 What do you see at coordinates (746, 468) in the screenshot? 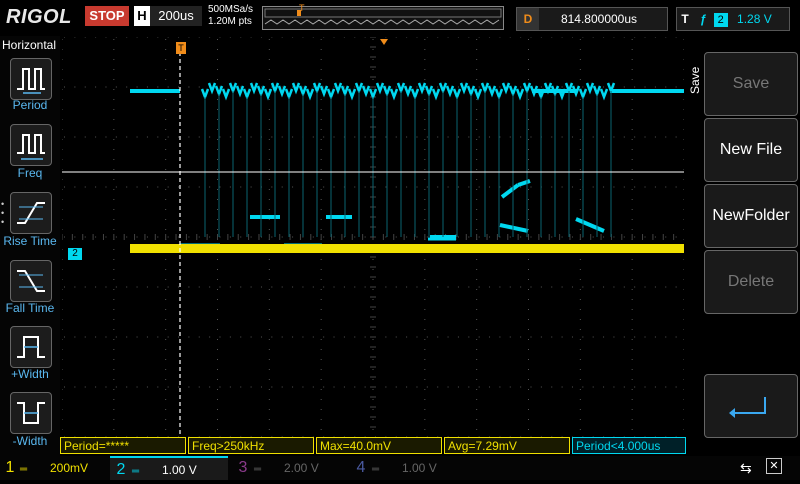
I see `usb-icon: ⇆` at bounding box center [746, 468].